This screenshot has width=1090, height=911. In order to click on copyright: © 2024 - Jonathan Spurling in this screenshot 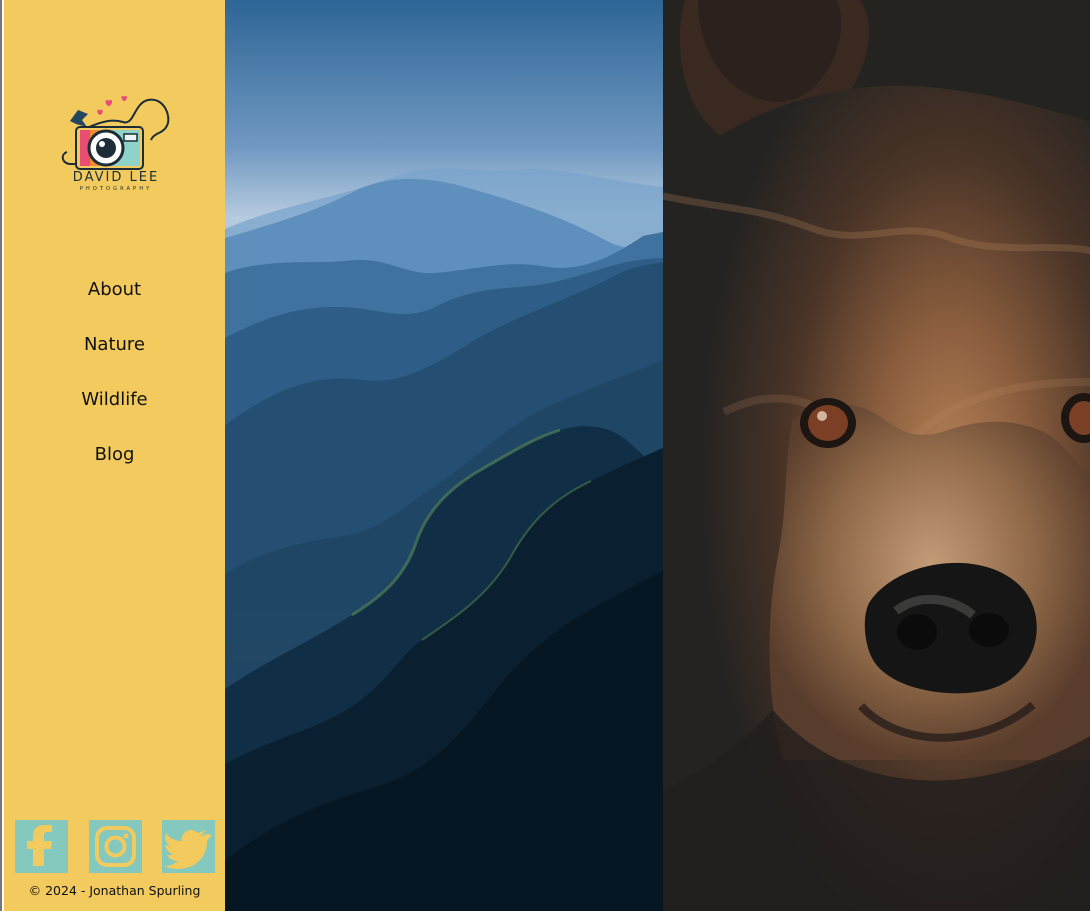, I will do `click(114, 890)`.